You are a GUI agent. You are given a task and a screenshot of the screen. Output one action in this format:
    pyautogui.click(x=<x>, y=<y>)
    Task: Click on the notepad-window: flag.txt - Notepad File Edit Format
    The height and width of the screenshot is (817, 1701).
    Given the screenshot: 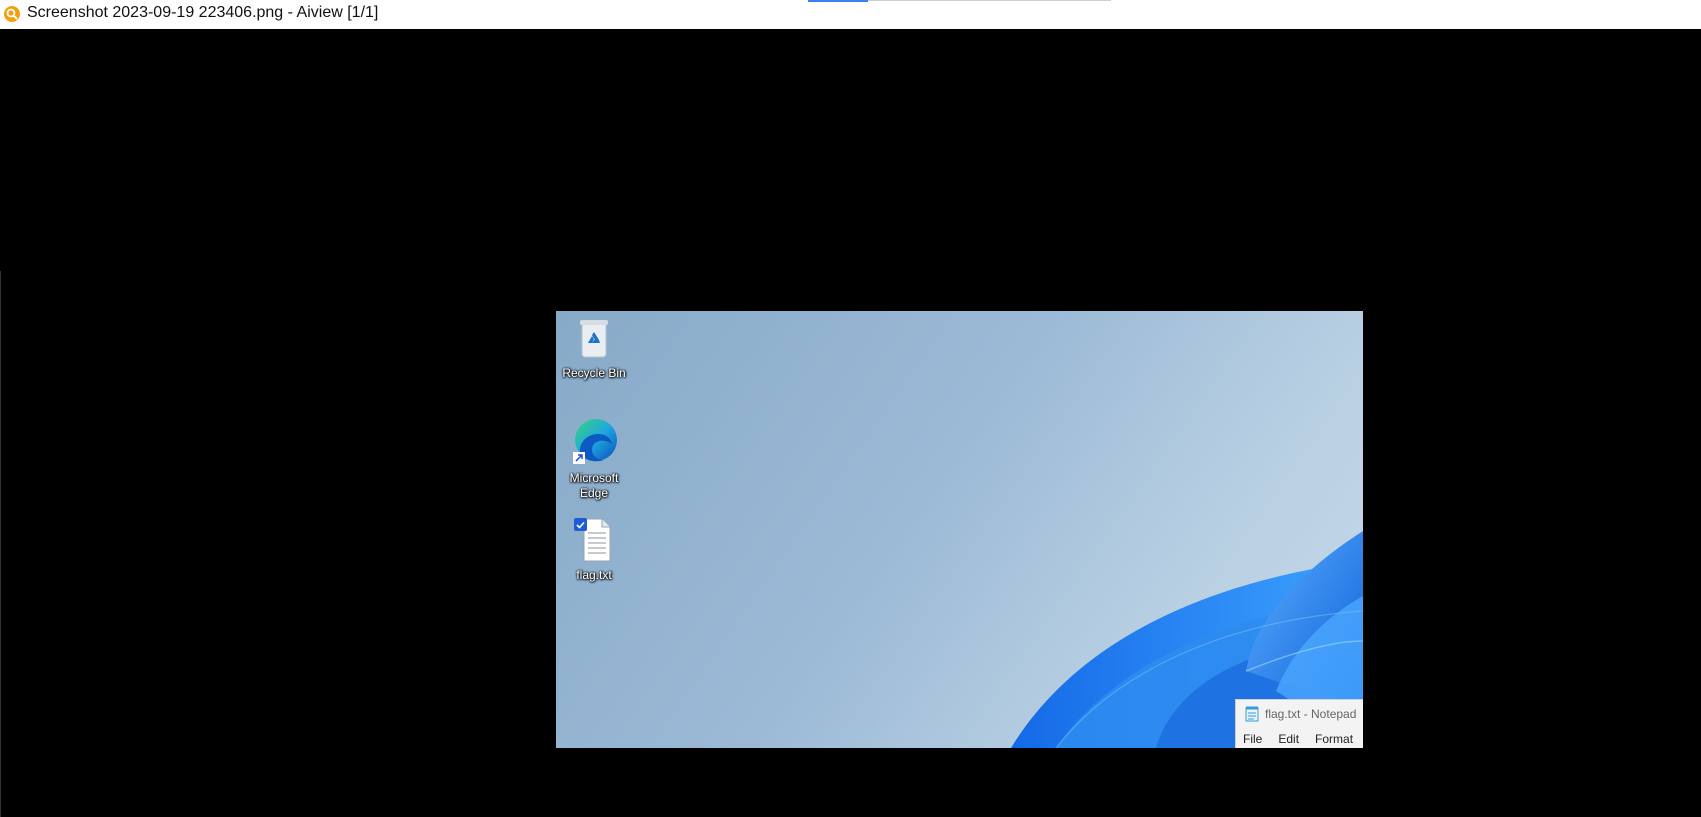 What is the action you would take?
    pyautogui.click(x=1299, y=723)
    